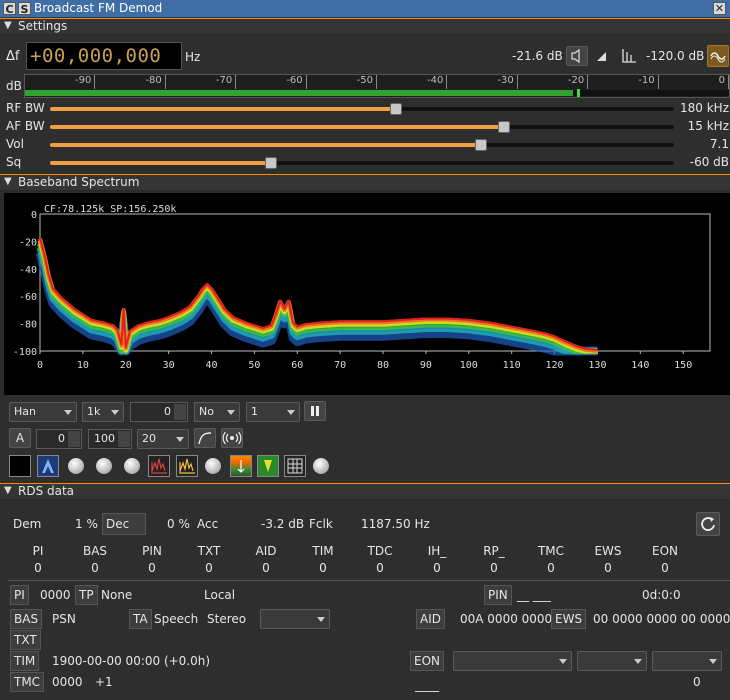 The image size is (730, 700). I want to click on txt-label: TXT, so click(25, 640).